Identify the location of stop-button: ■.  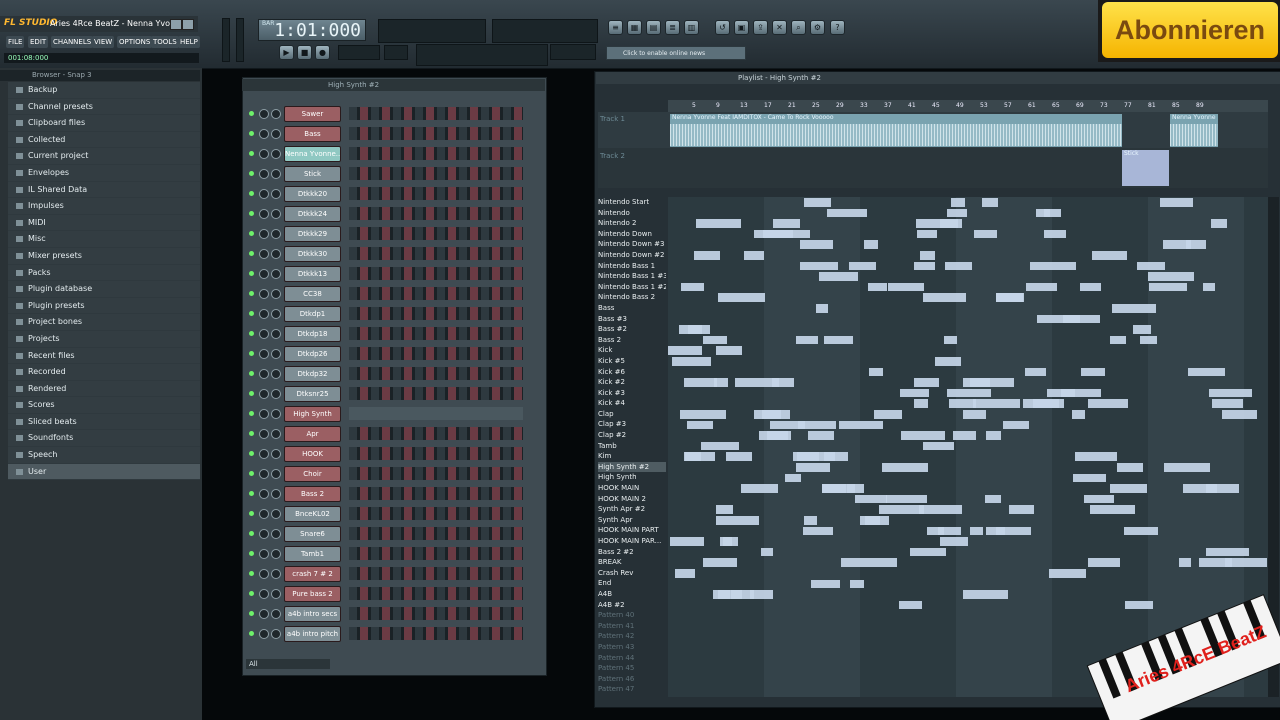
(304, 52).